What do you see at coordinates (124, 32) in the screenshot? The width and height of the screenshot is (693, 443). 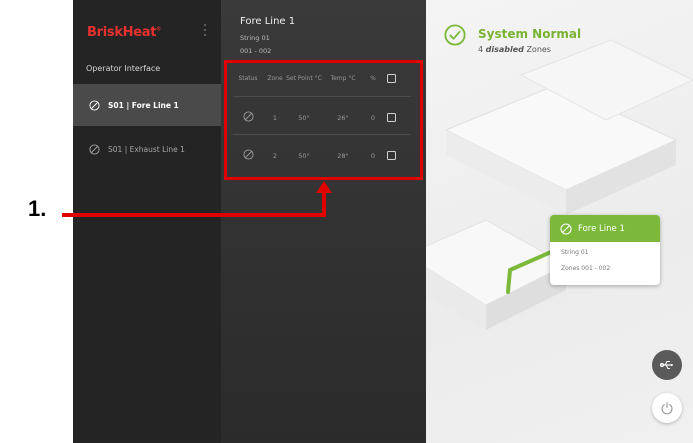 I see `brand-logo: BriskHeat®` at bounding box center [124, 32].